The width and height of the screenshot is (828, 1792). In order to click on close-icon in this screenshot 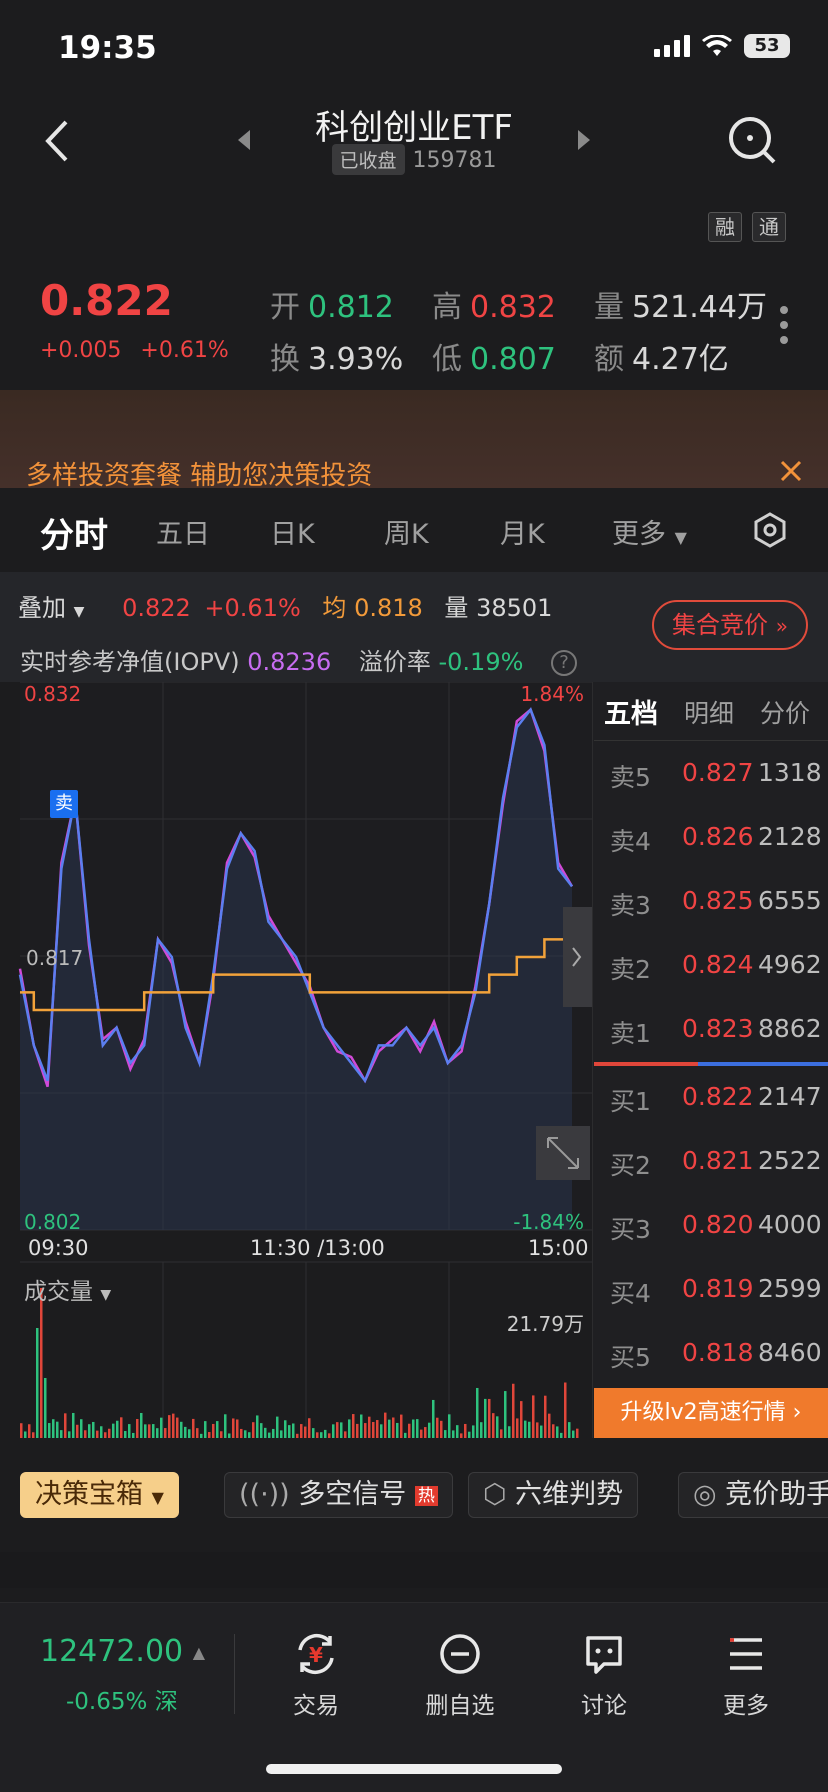, I will do `click(791, 471)`.